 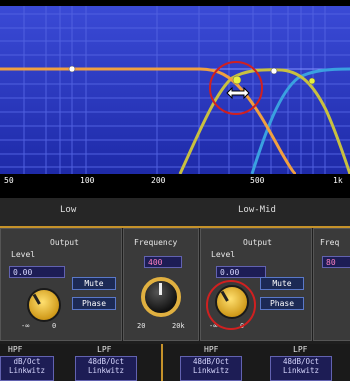 What do you see at coordinates (44, 305) in the screenshot?
I see `output-level-knob` at bounding box center [44, 305].